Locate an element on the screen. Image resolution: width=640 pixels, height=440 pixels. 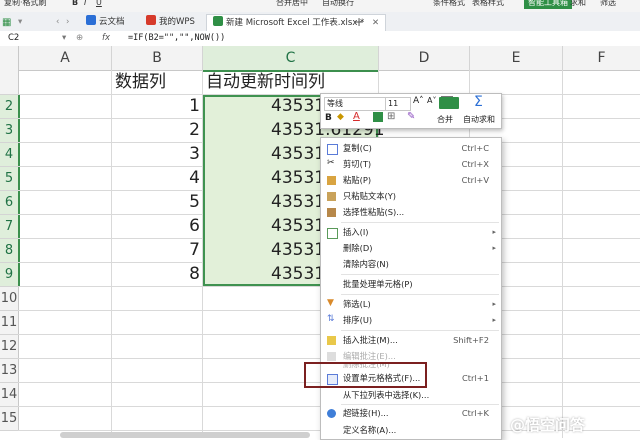
menu-item-filter: ▼ 筛选(L) ▸ is located at coordinates (411, 304).